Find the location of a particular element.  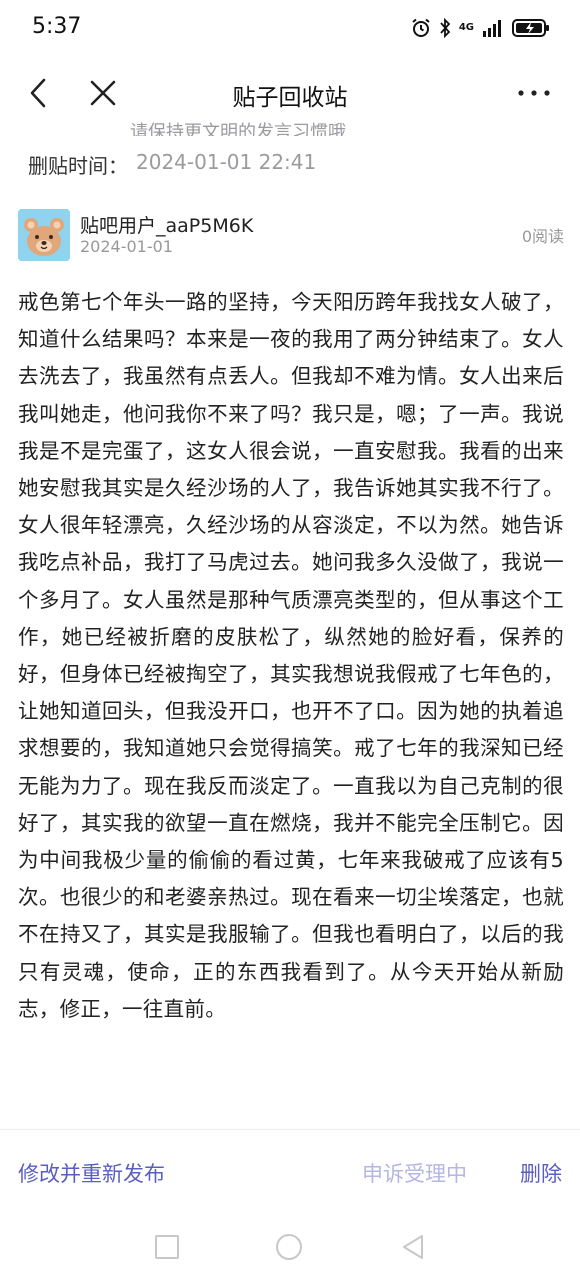

signal-icon is located at coordinates (492, 28).